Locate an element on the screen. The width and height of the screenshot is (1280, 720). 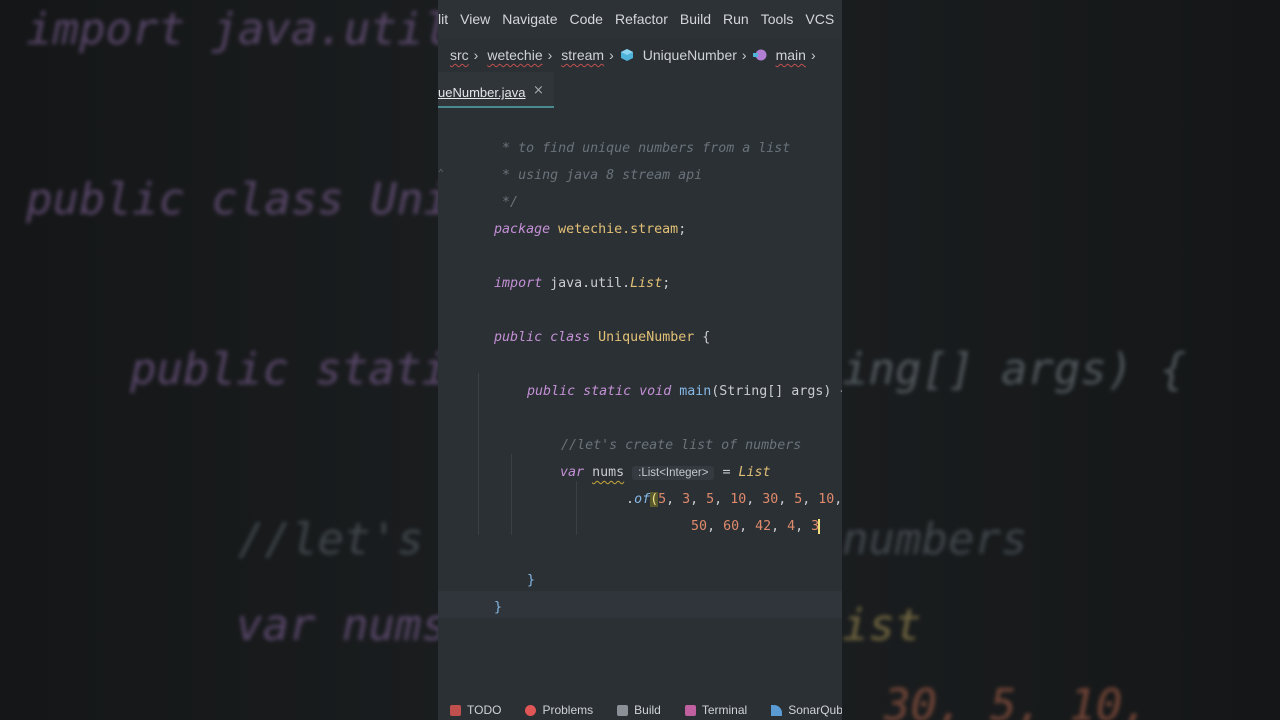
code-line: 50, 60, 42, 4, 3 is located at coordinates (756, 526).